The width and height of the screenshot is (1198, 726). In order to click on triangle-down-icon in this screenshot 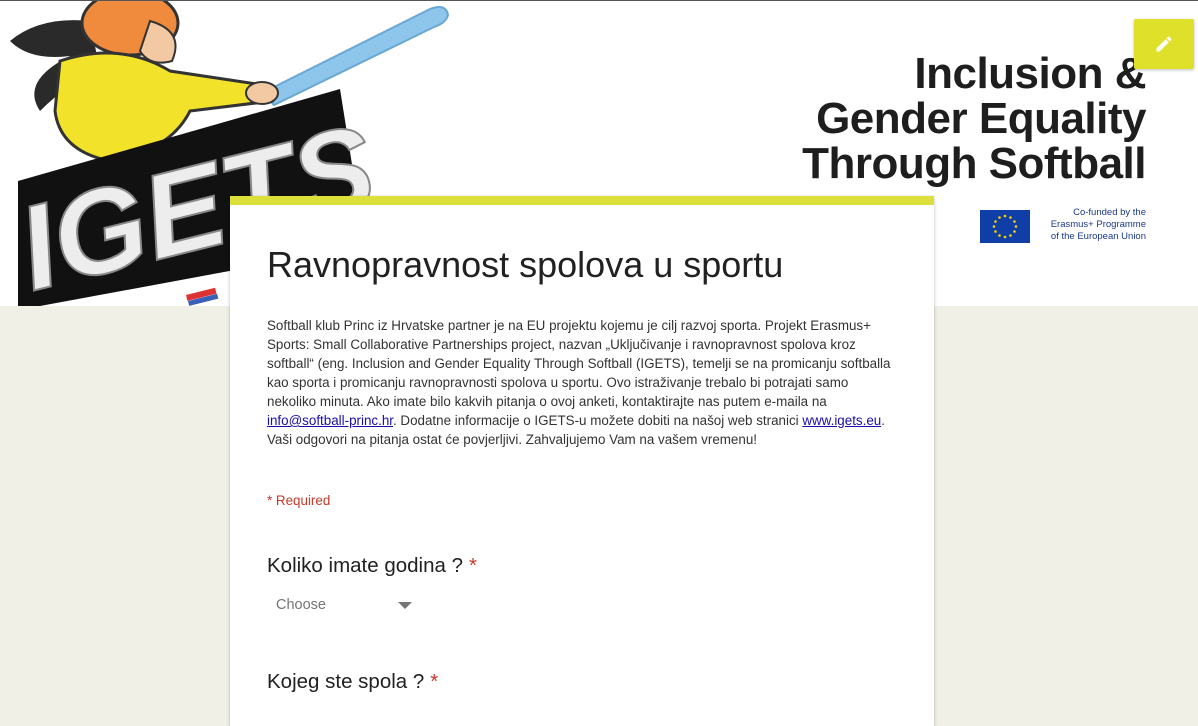, I will do `click(405, 605)`.